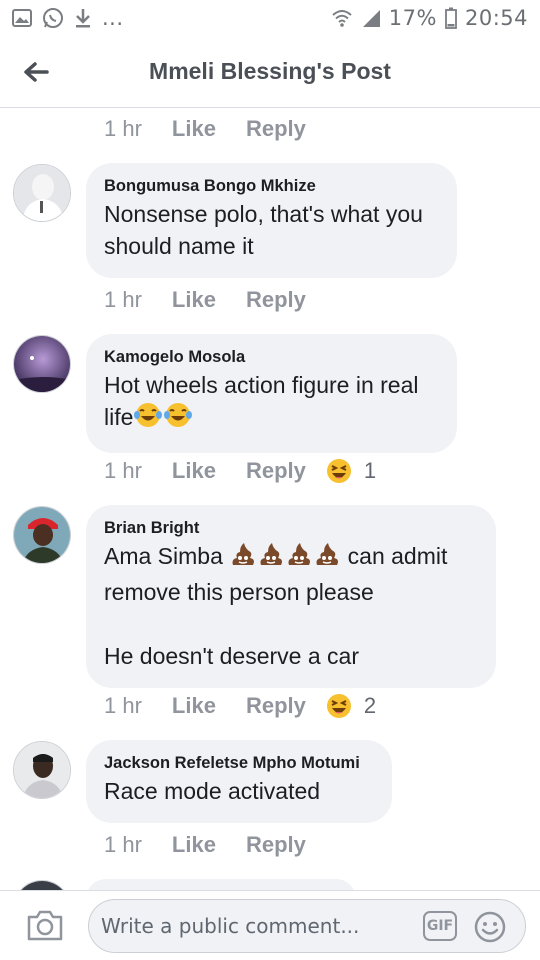  Describe the element at coordinates (83, 18) in the screenshot. I see `download-icon` at that location.